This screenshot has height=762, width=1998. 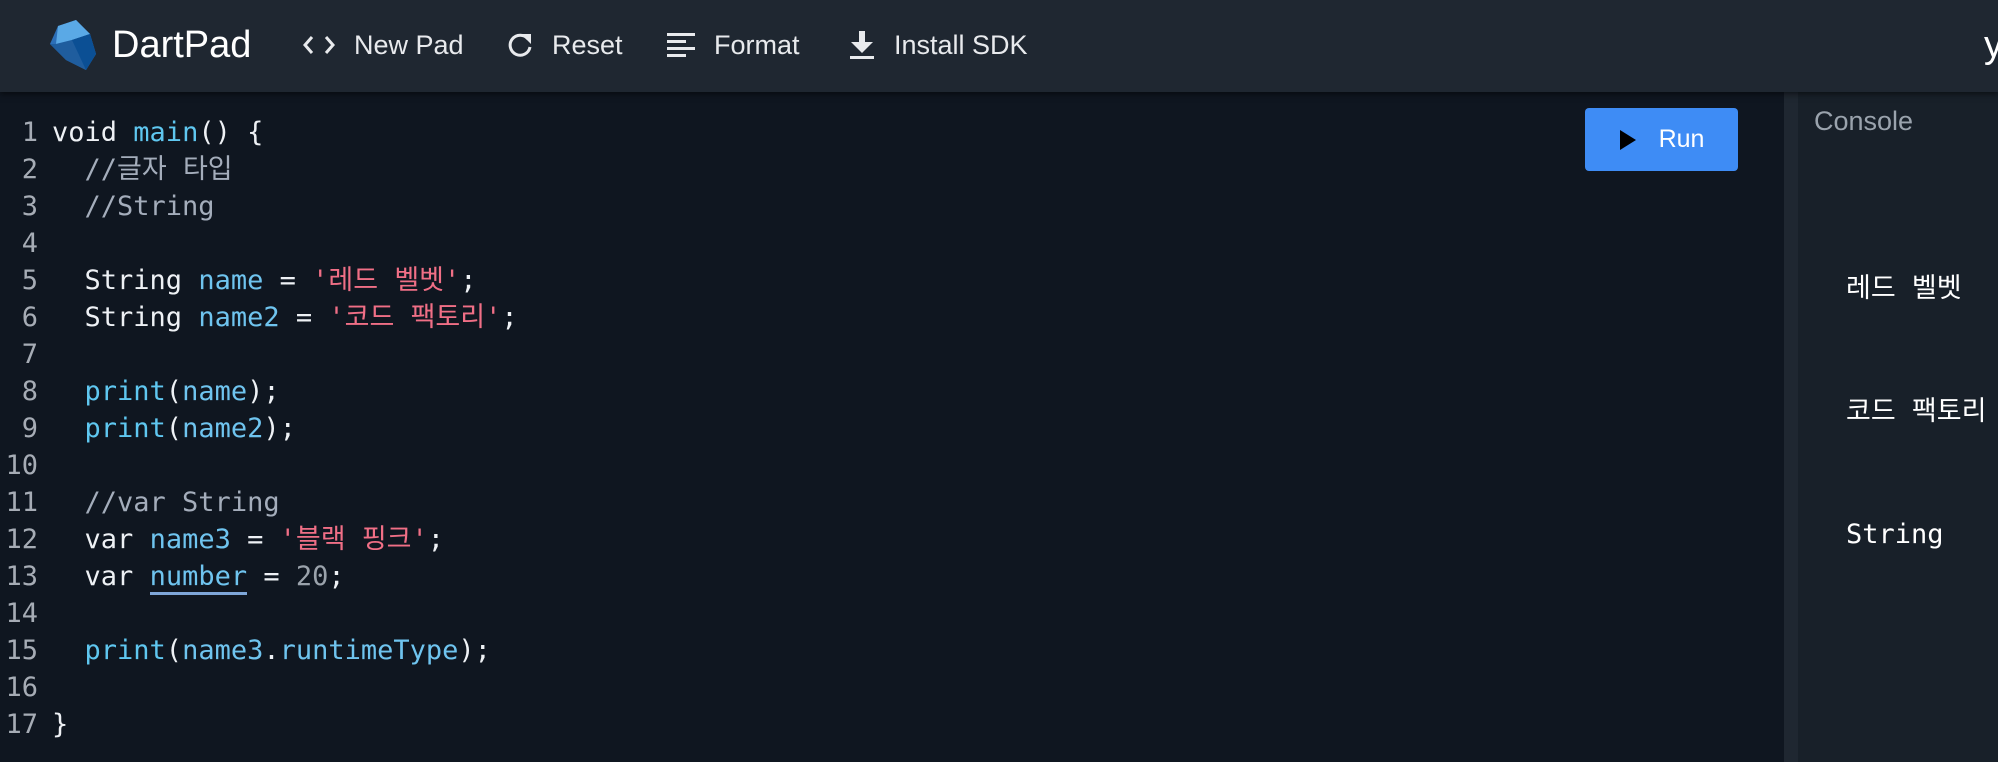 What do you see at coordinates (149, 206) in the screenshot?
I see `comment: //String` at bounding box center [149, 206].